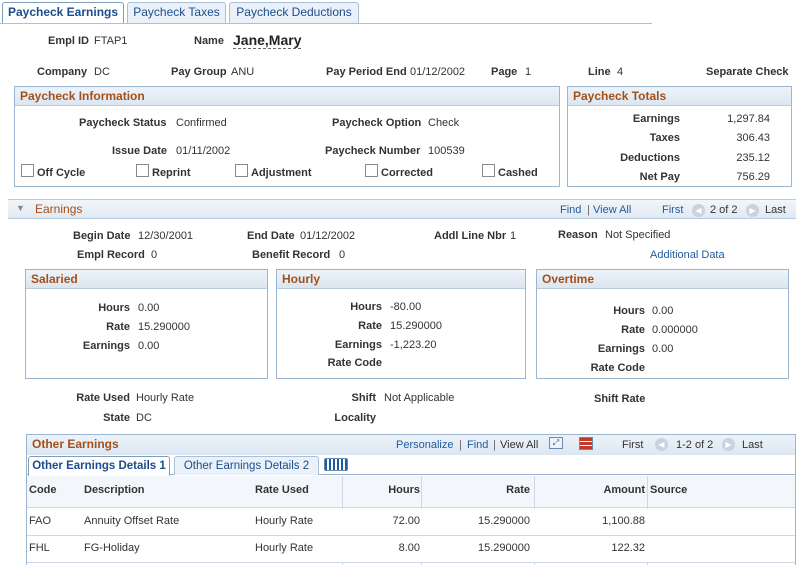 The width and height of the screenshot is (796, 565). Describe the element at coordinates (140, 151) in the screenshot. I see `issue-date-label: Issue Date` at that location.